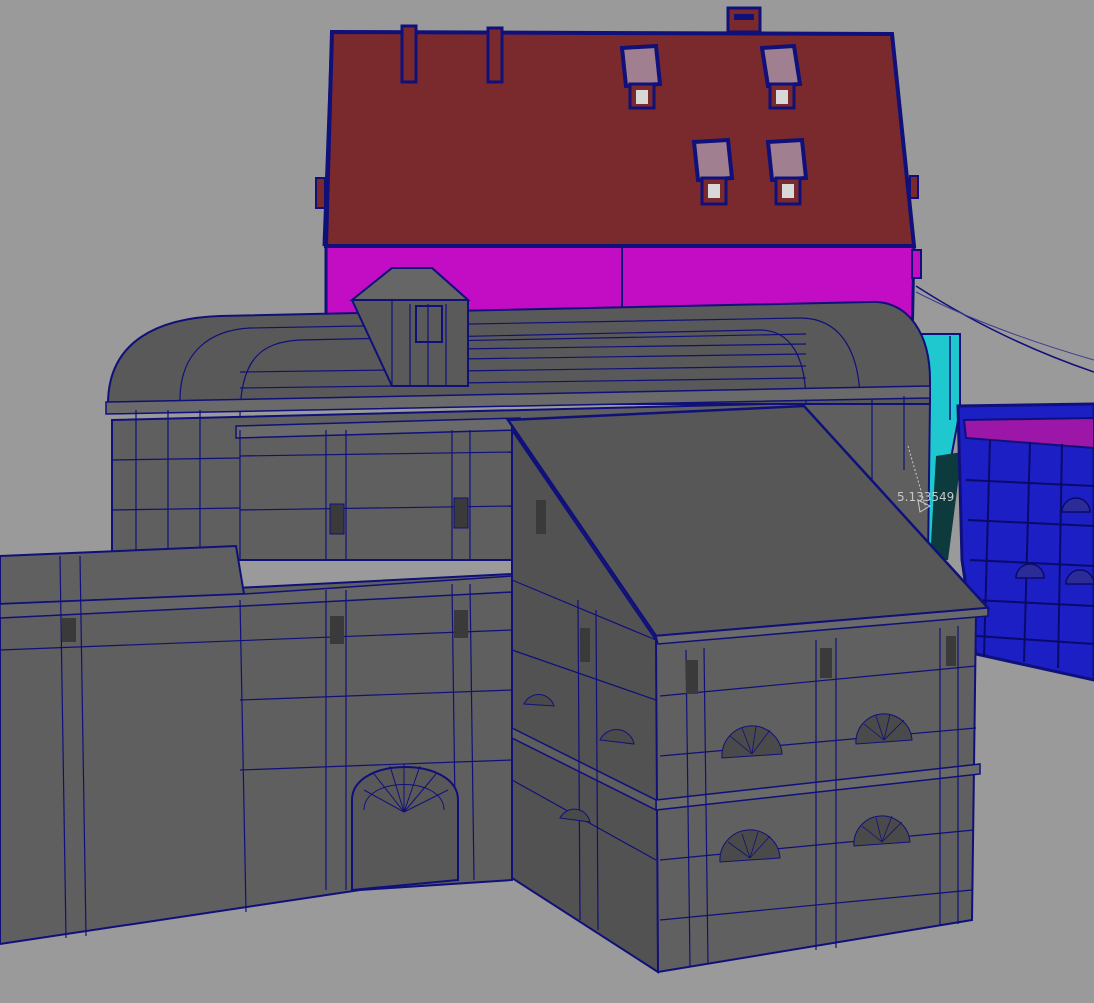 This screenshot has height=1003, width=1094. I want to click on arched-doorway, so click(405, 829).